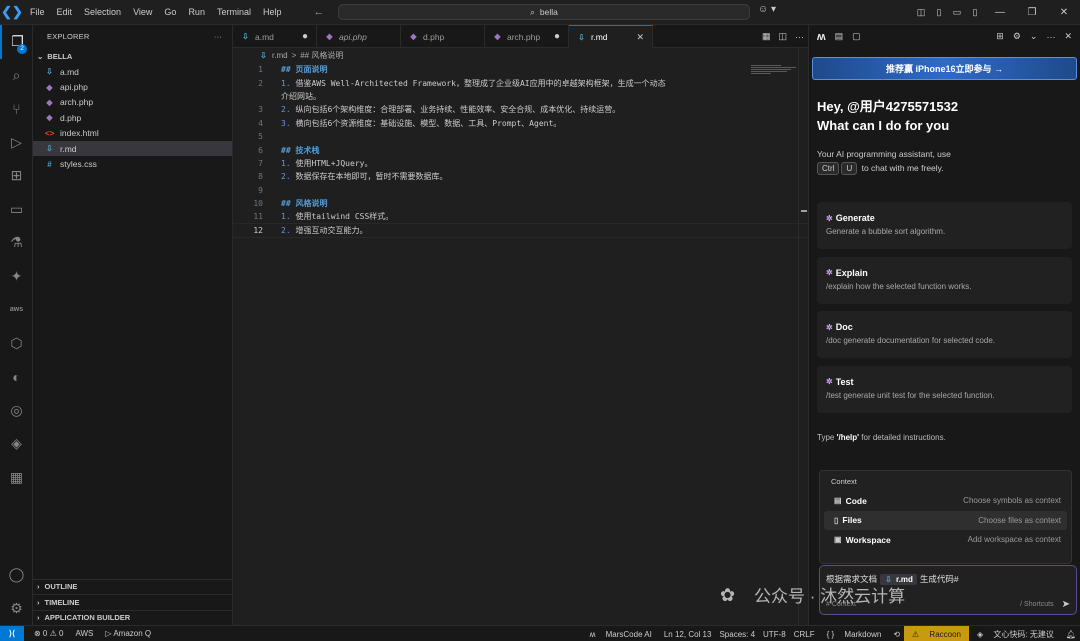 The width and height of the screenshot is (1080, 641). What do you see at coordinates (936, 633) in the screenshot?
I see `raccoon-status: ⚠ Raccoon` at bounding box center [936, 633].